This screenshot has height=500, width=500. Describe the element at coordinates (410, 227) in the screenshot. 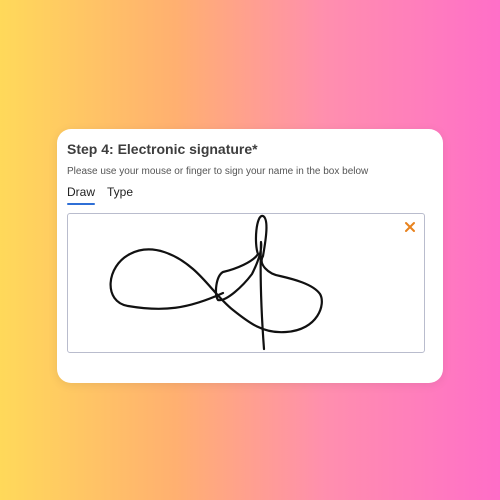

I see `close-icon` at that location.